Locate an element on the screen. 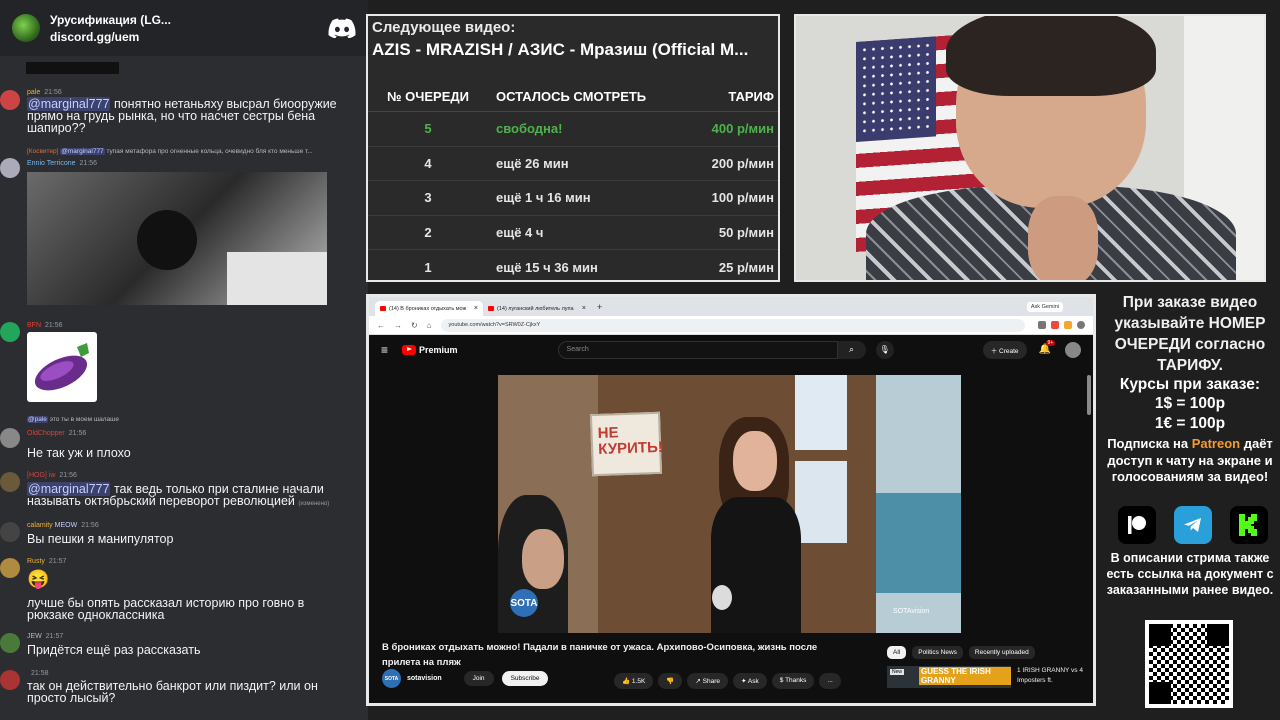 This screenshot has width=1280, height=720. youtube-header: ≡ Premium Search ⌕ 🎙 ＋ Create 🔔 9+ is located at coordinates (731, 349).